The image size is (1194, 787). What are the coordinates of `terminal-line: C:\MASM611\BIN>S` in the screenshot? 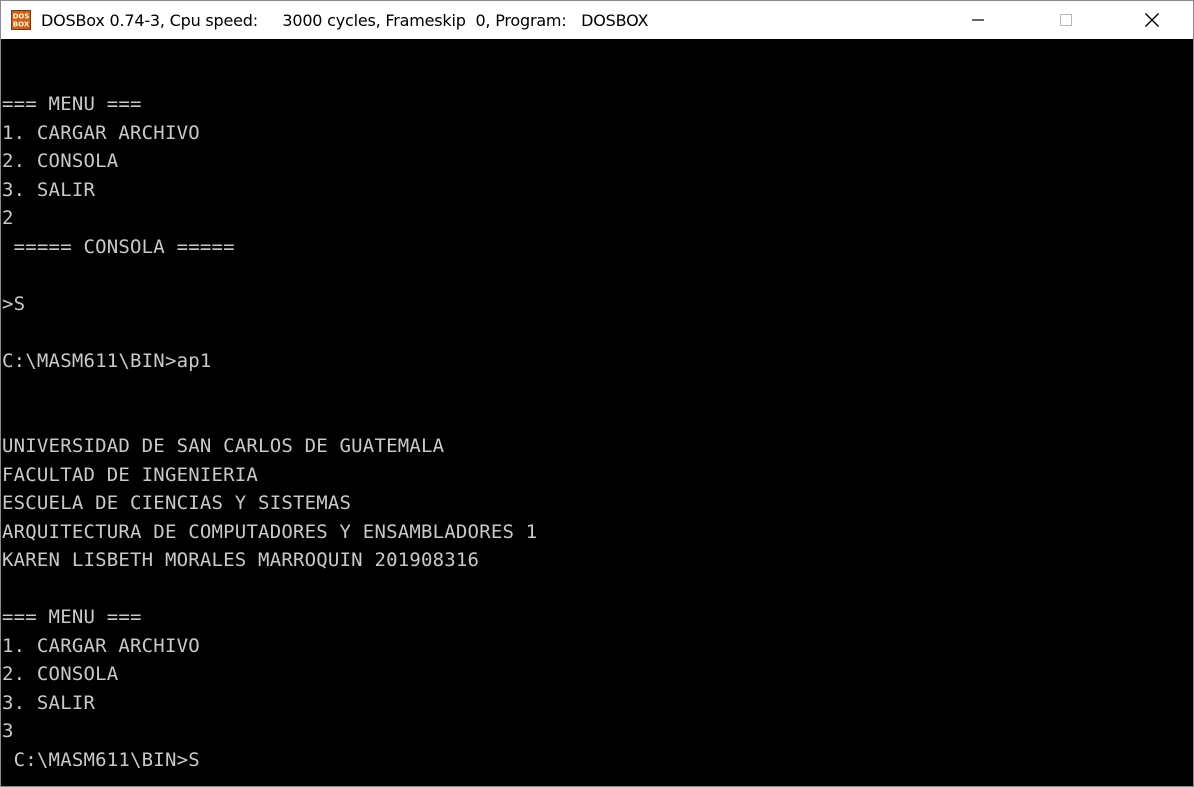 It's located at (101, 759).